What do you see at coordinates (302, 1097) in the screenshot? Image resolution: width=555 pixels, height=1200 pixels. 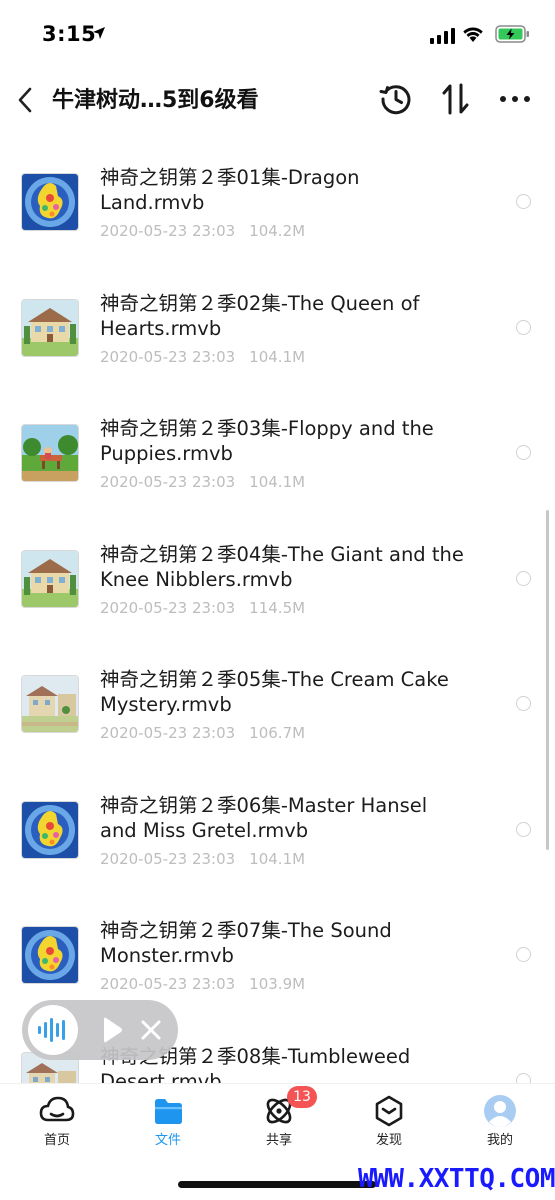 I see `share-badge: 13` at bounding box center [302, 1097].